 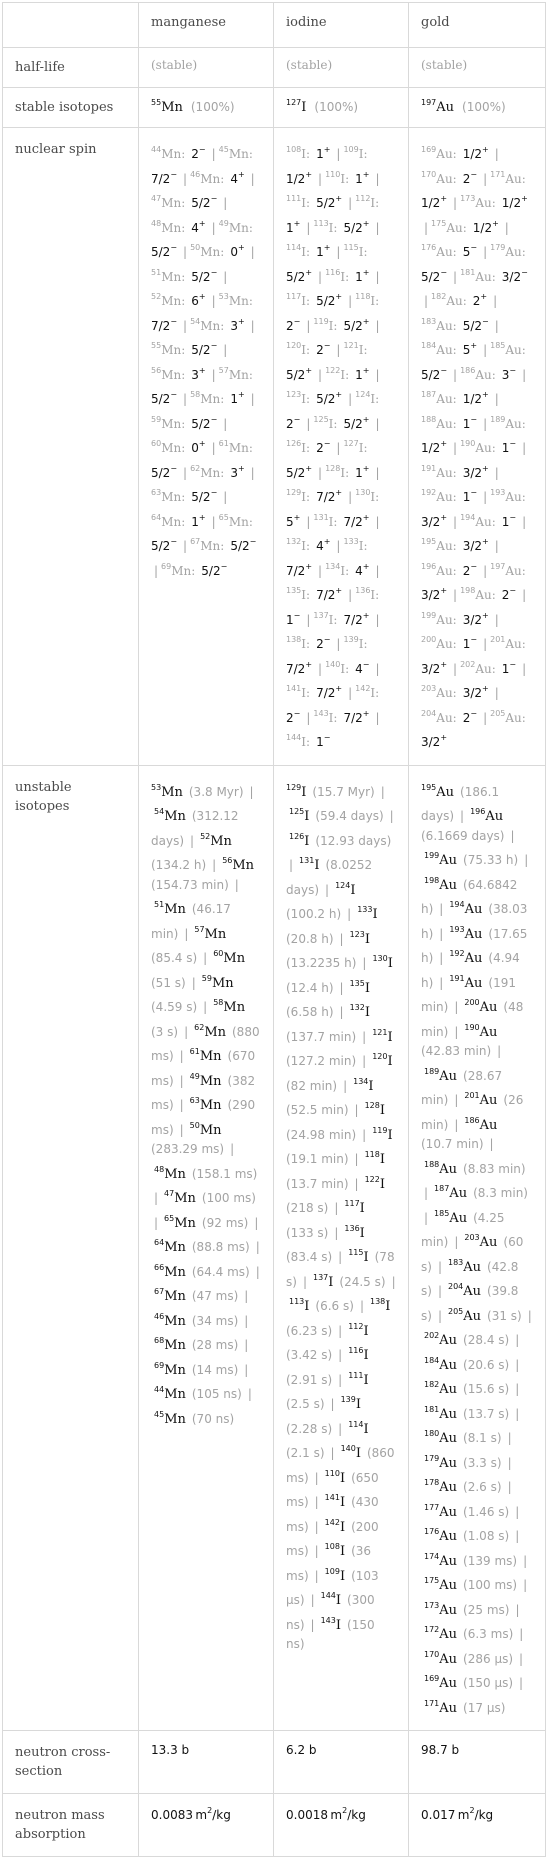 I want to click on spin-value: 6+, so click(x=198, y=300).